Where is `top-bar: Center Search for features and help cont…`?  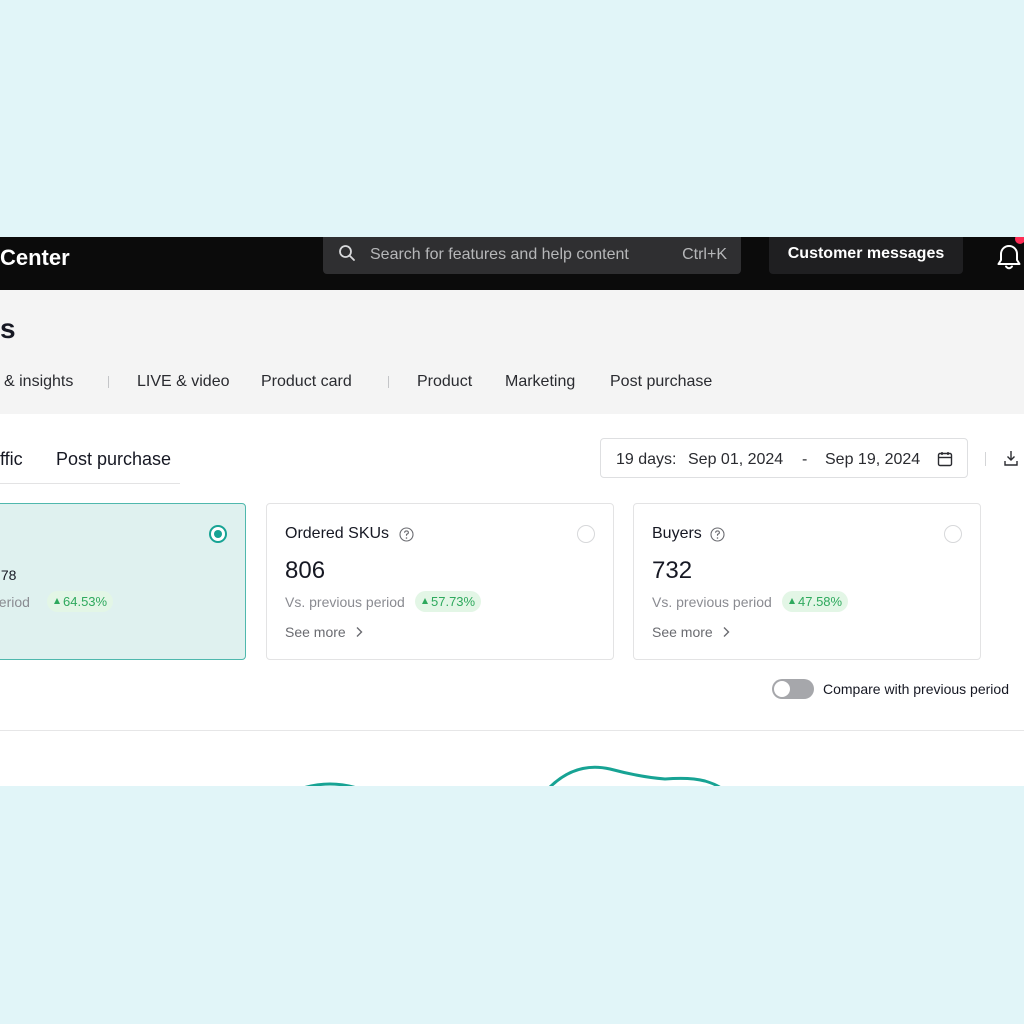 top-bar: Center Search for features and help cont… is located at coordinates (512, 263).